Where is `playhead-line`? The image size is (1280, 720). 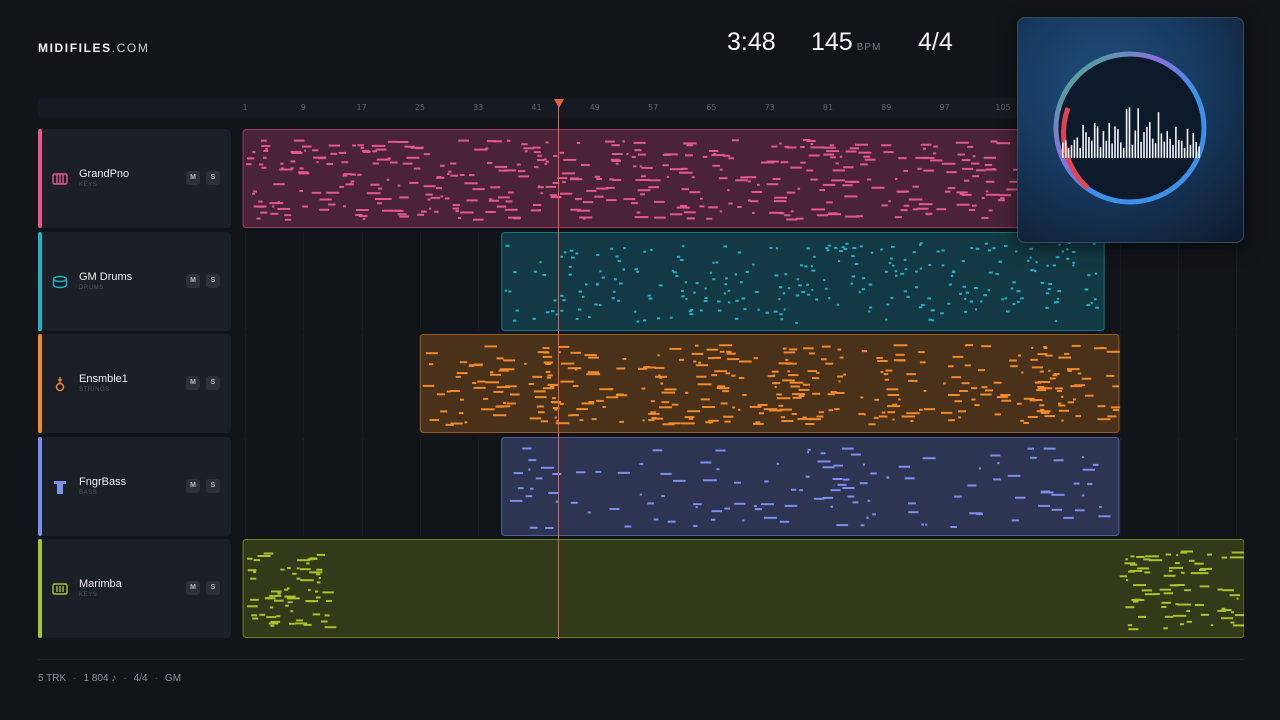 playhead-line is located at coordinates (558, 371).